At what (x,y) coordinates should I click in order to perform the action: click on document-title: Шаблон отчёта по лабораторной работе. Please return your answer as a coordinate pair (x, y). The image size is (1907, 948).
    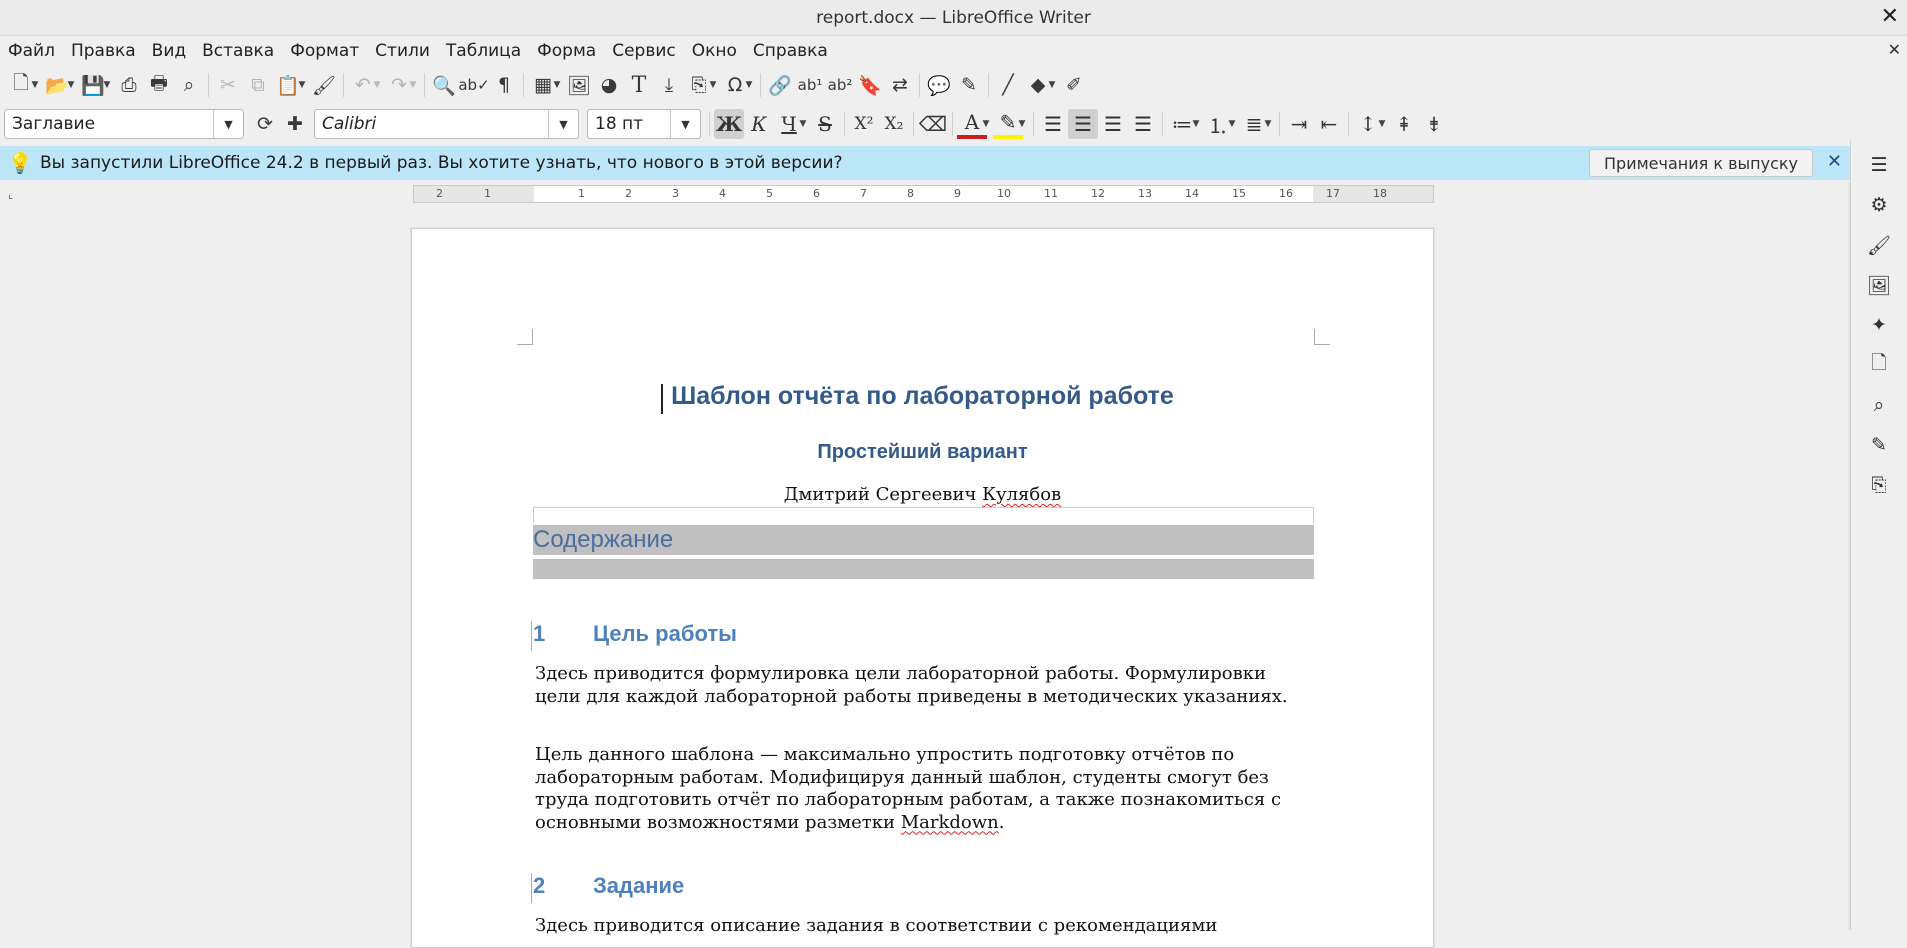
    Looking at the image, I should click on (922, 396).